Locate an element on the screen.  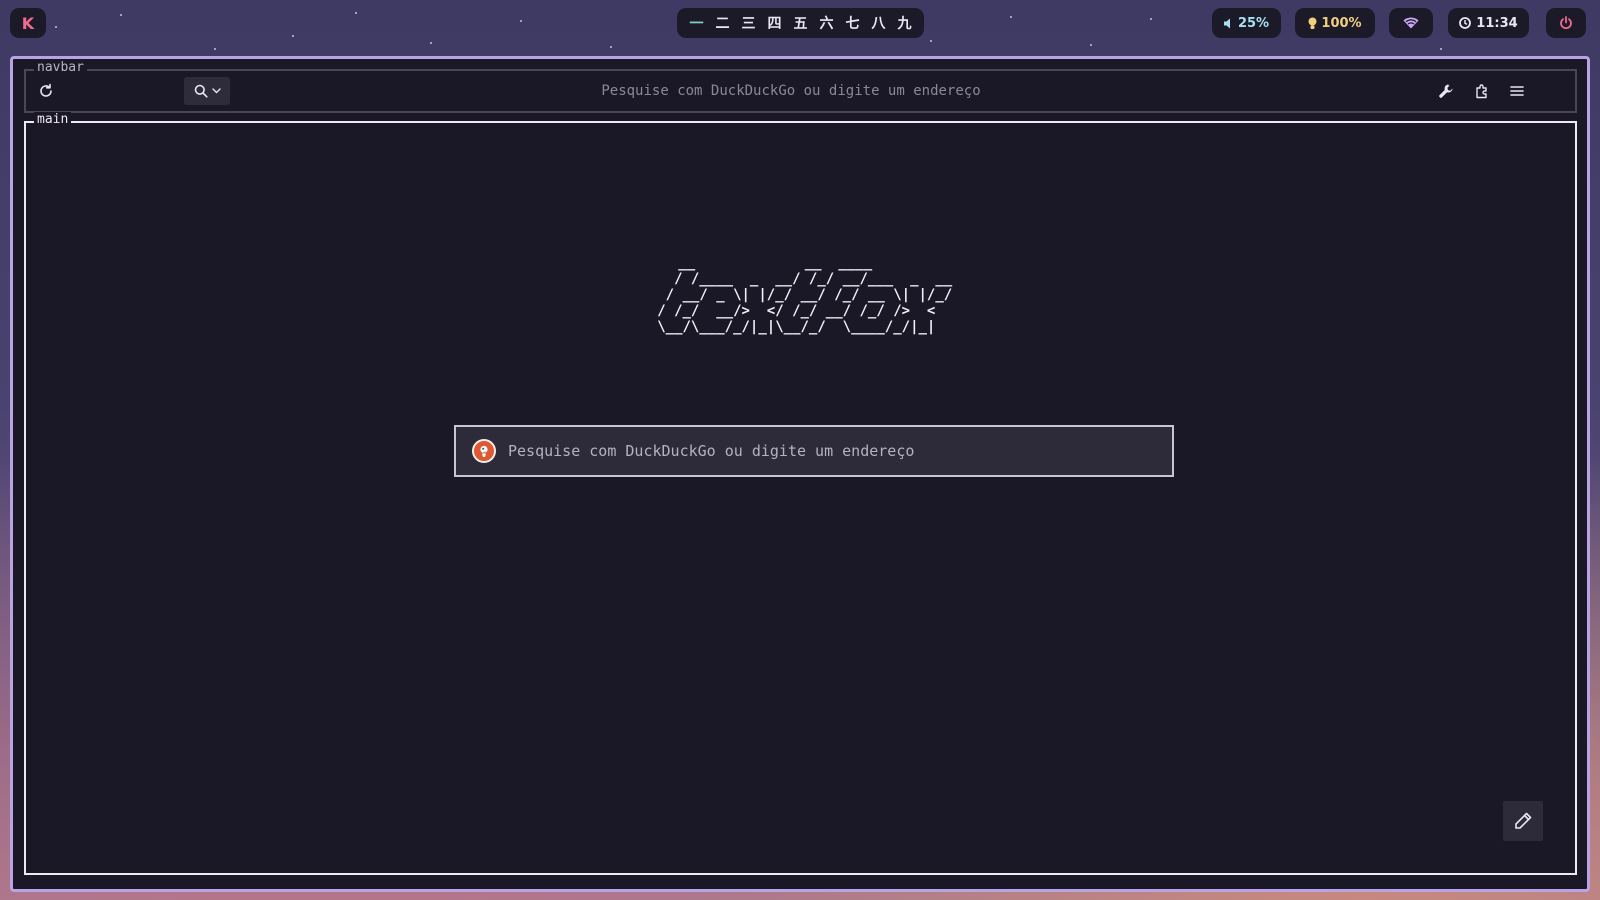
power-button is located at coordinates (1566, 23).